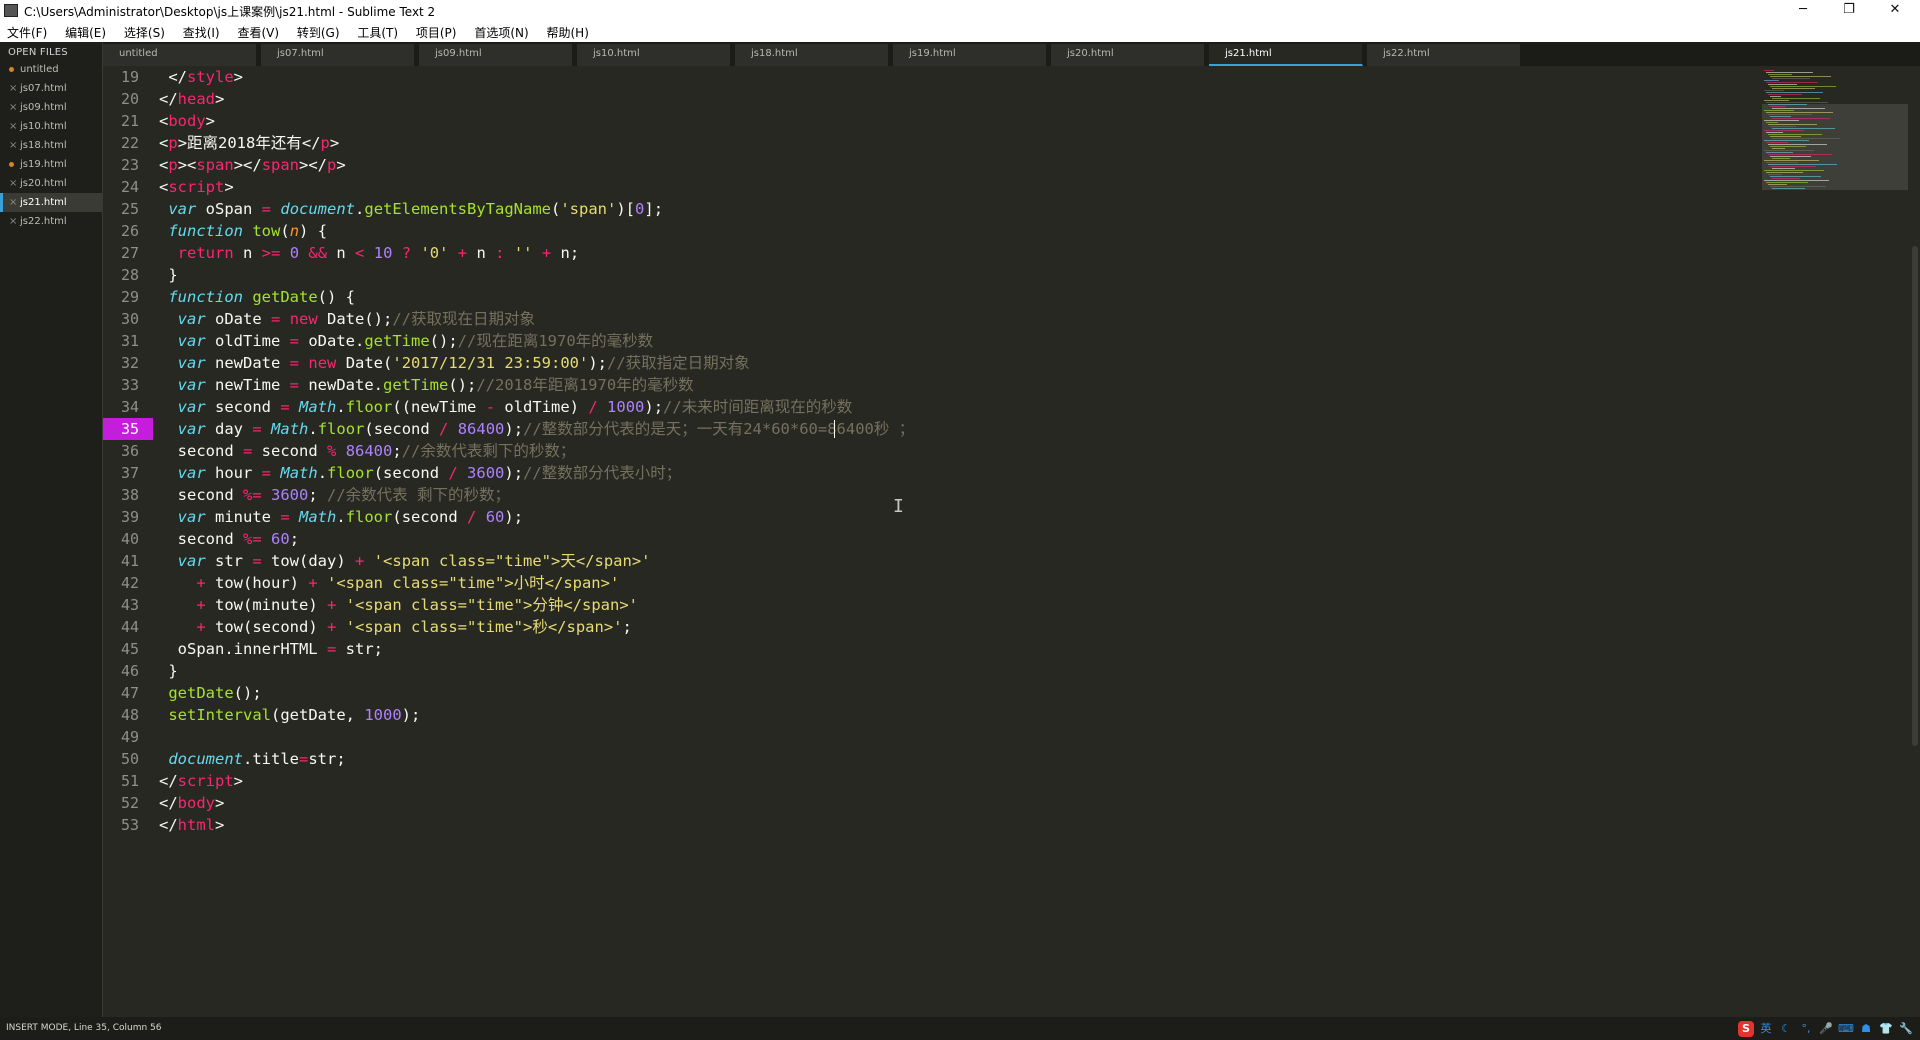 Image resolution: width=1920 pixels, height=1040 pixels. I want to click on moon-icon: ☾, so click(1786, 1029).